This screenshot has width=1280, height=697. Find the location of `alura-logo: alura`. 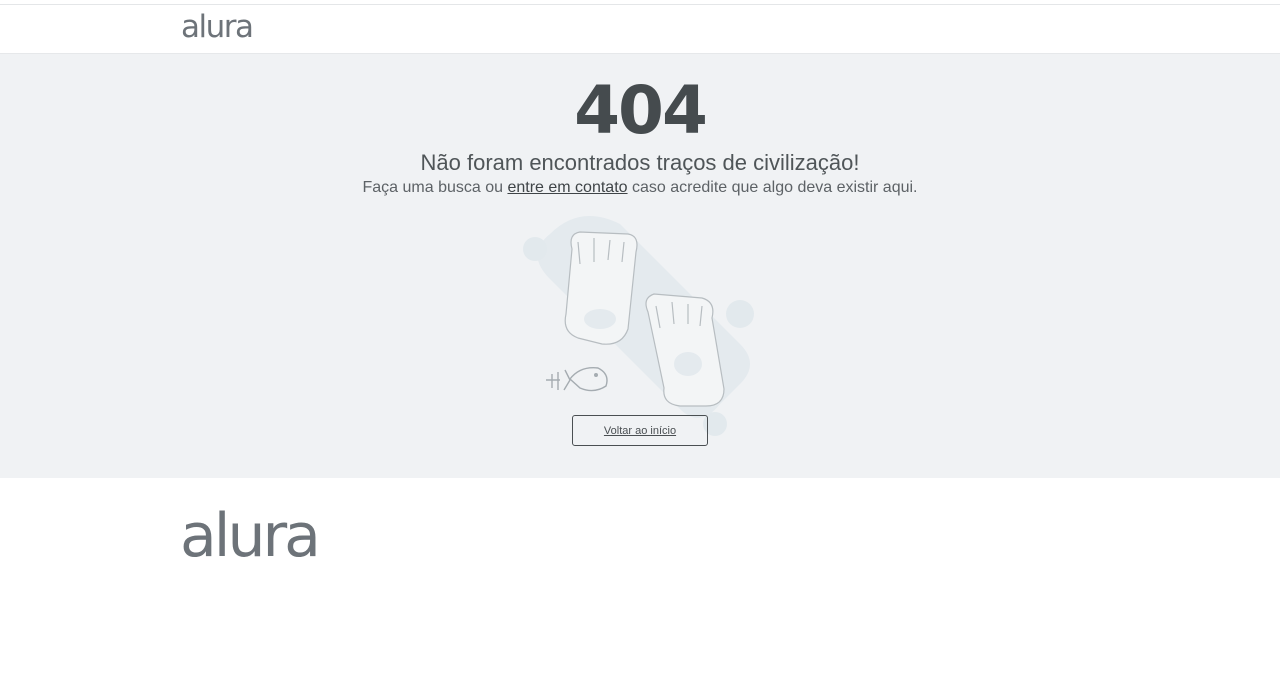

alura-logo: alura is located at coordinates (217, 27).